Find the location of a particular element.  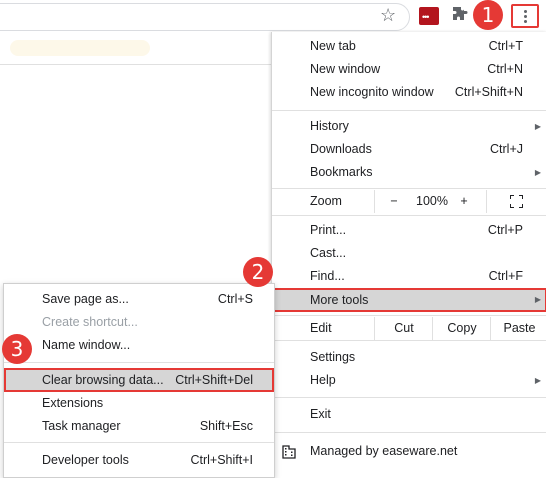

step-badge-3: 3 is located at coordinates (17, 349).